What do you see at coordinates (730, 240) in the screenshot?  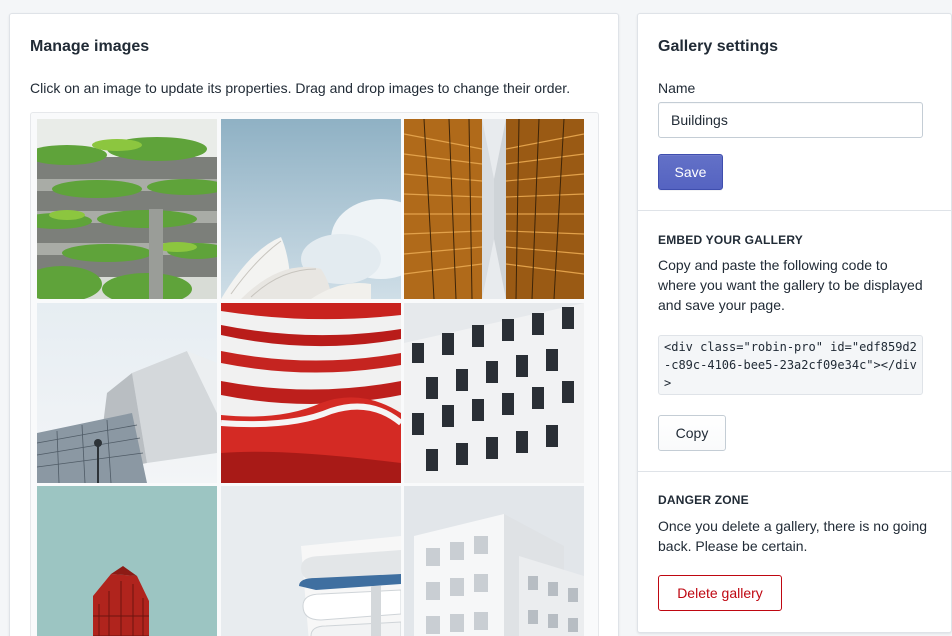 I see `embed-section-title: EMBED YOUR GALLERY` at bounding box center [730, 240].